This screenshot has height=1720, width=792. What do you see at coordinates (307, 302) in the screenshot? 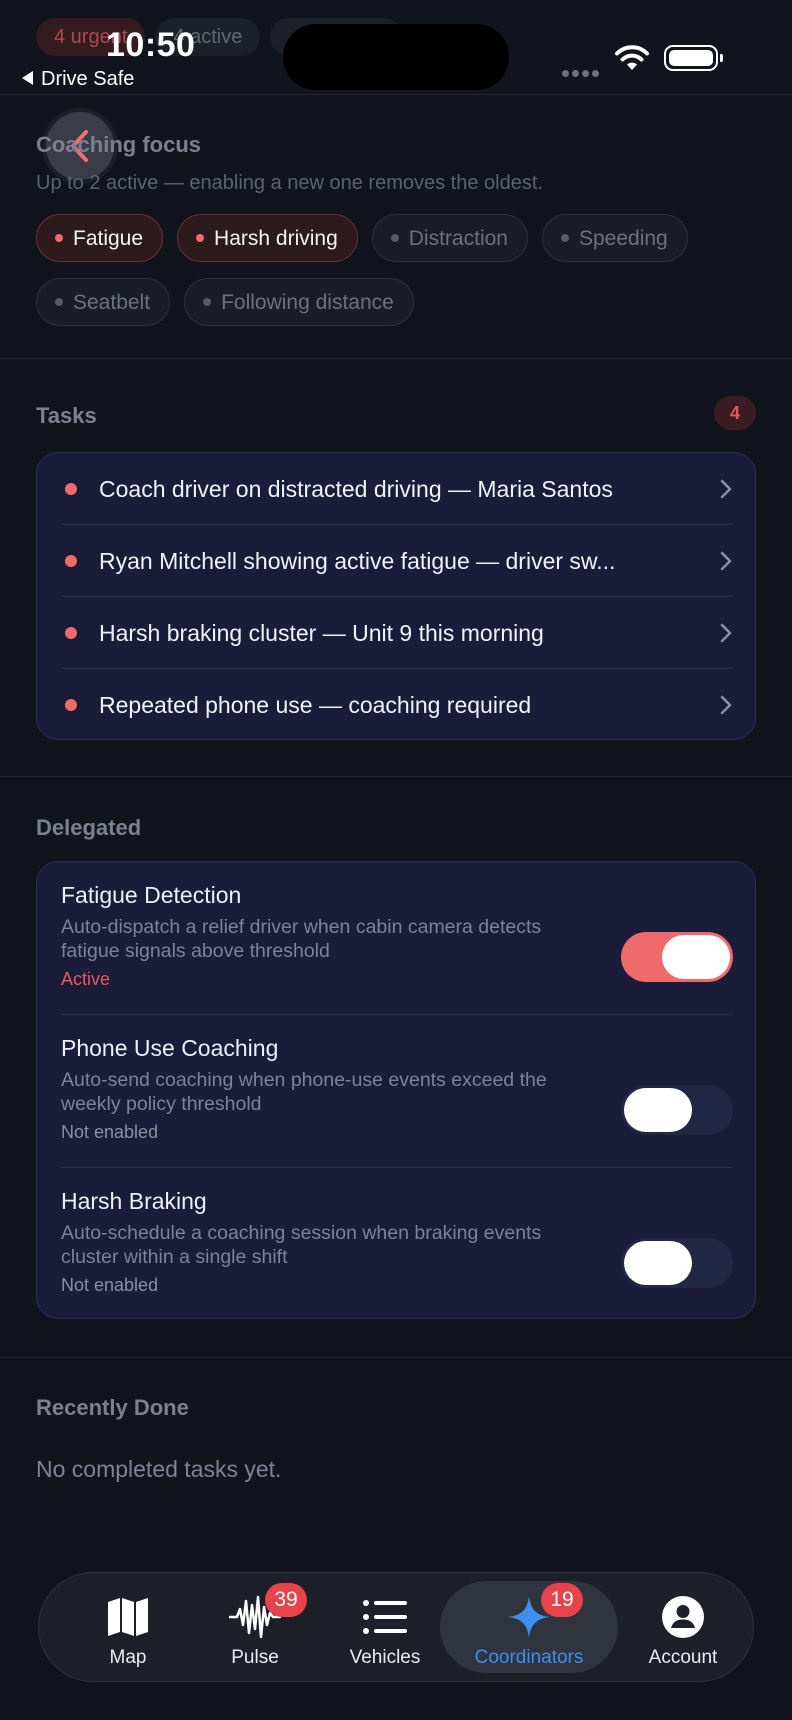
I see `chip-label: Following distance` at bounding box center [307, 302].